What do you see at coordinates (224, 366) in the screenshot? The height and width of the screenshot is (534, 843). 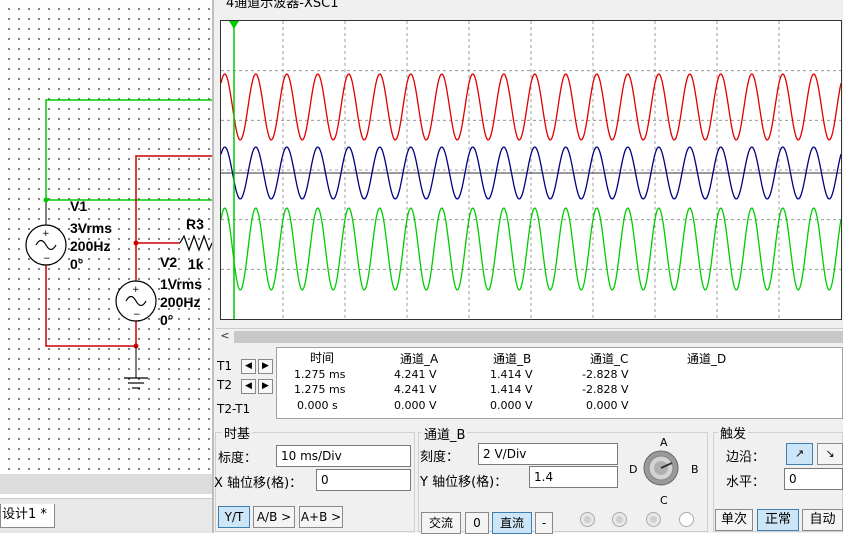 I see `t1-label: T1` at bounding box center [224, 366].